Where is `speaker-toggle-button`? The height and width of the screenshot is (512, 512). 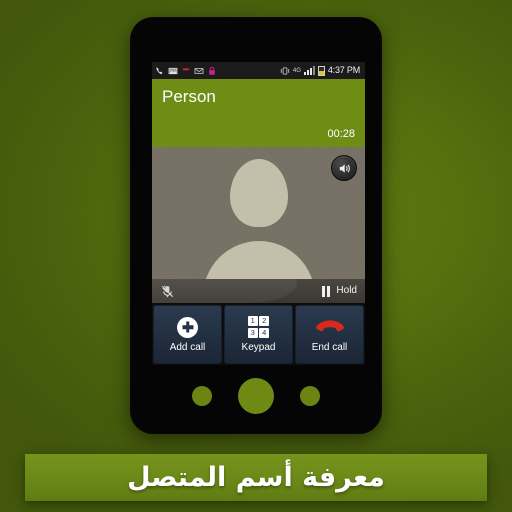 speaker-toggle-button is located at coordinates (344, 168).